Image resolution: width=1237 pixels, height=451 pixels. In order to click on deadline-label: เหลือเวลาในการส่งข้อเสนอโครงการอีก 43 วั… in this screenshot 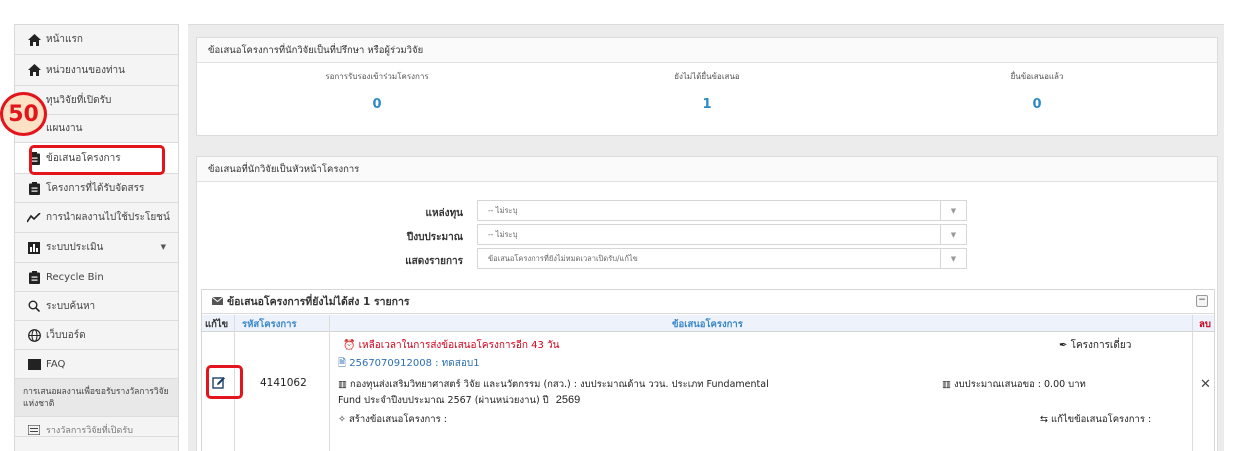, I will do `click(459, 345)`.